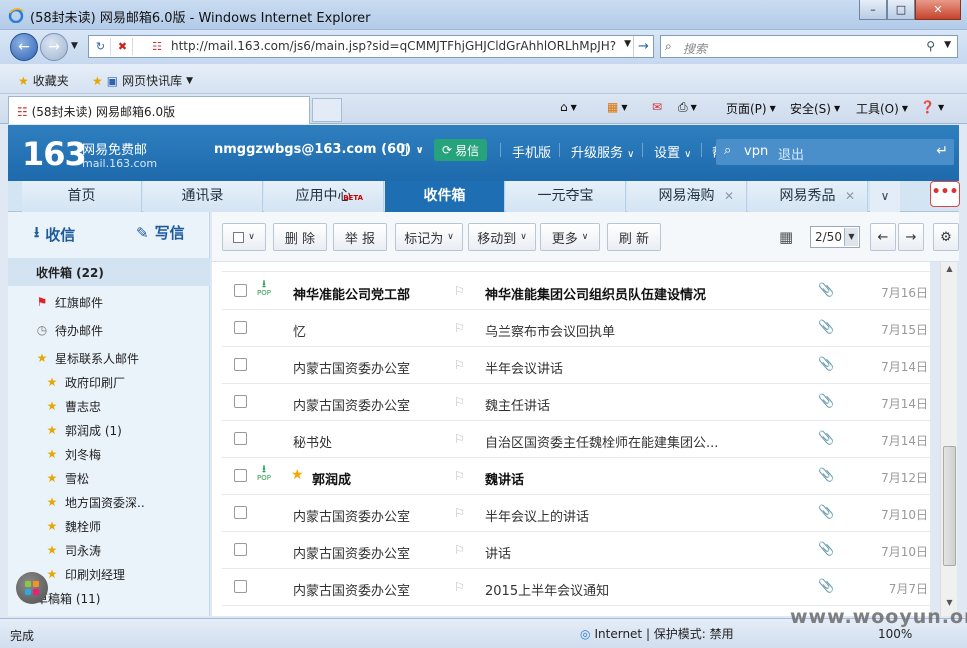 The image size is (967, 648). What do you see at coordinates (835, 237) in the screenshot?
I see `page-select: 2/50 ▼` at bounding box center [835, 237].